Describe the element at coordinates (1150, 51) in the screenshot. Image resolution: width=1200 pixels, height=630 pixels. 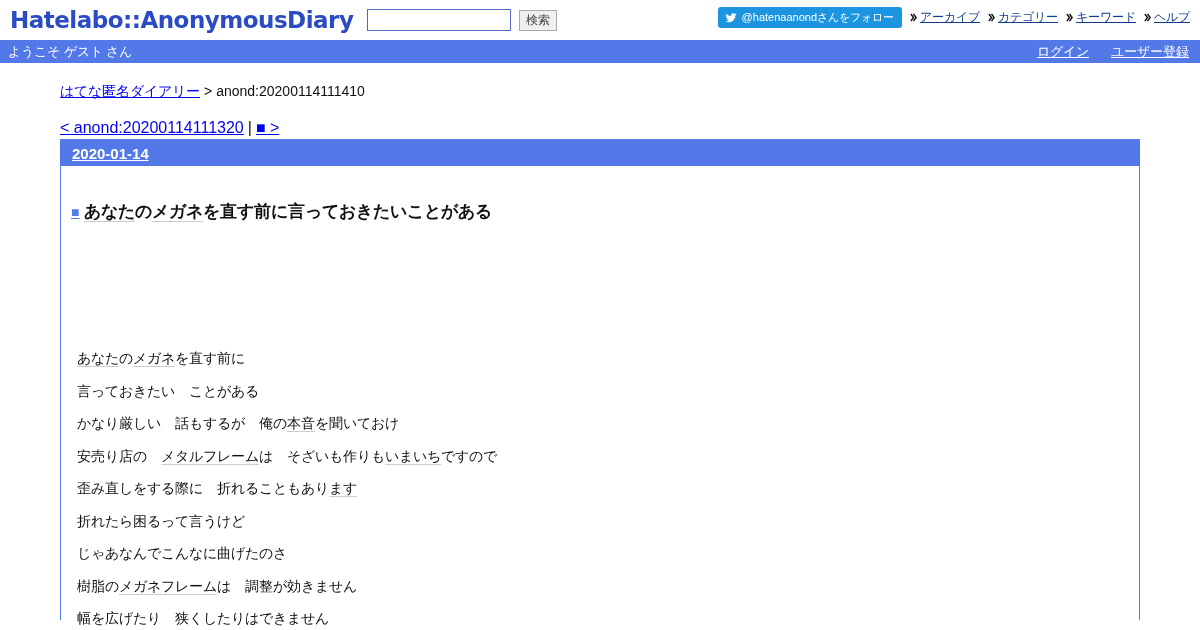
I see `user-link: ユーザー登録` at that location.